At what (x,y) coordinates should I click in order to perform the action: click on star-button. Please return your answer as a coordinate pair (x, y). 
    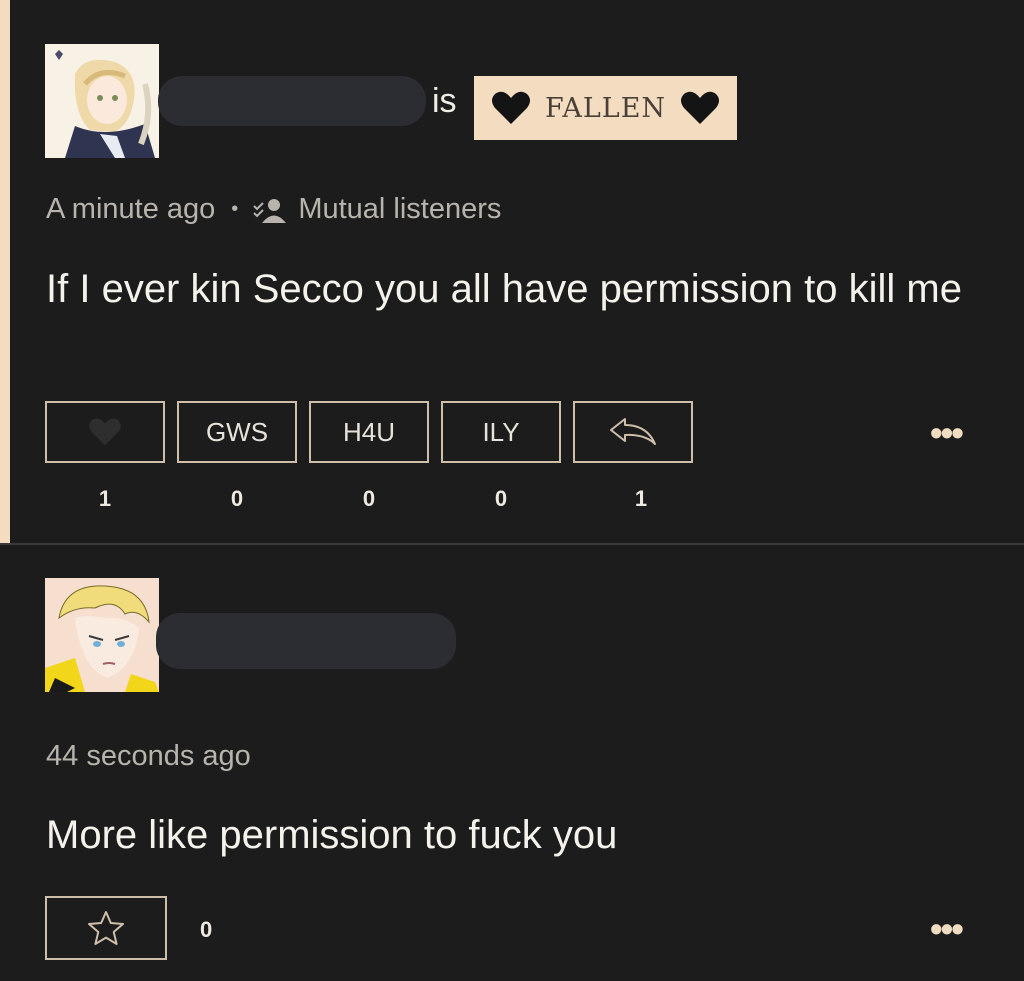
    Looking at the image, I should click on (106, 928).